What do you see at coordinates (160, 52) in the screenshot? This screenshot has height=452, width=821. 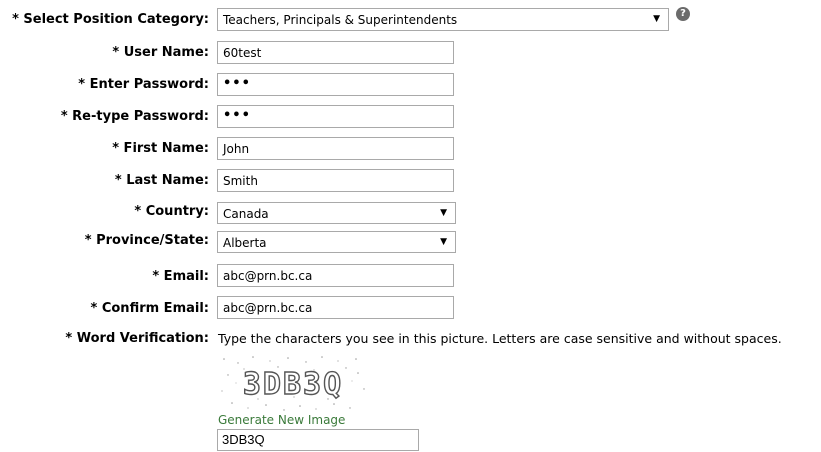 I see `username-label: * User Name:` at bounding box center [160, 52].